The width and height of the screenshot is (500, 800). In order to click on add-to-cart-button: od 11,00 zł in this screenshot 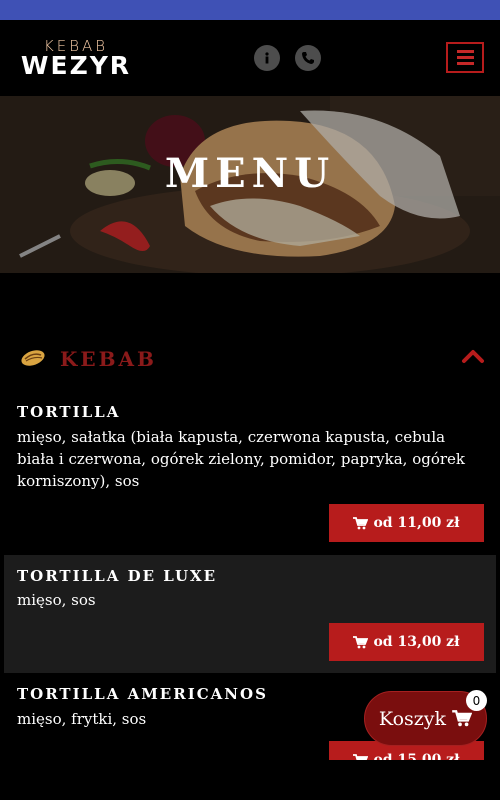, I will do `click(406, 523)`.